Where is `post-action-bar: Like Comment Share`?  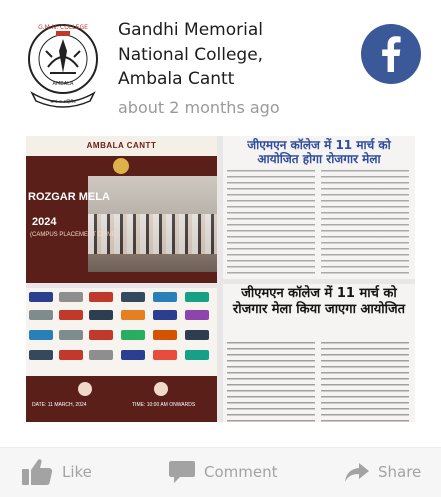
post-action-bar: Like Comment Share is located at coordinates (220, 472).